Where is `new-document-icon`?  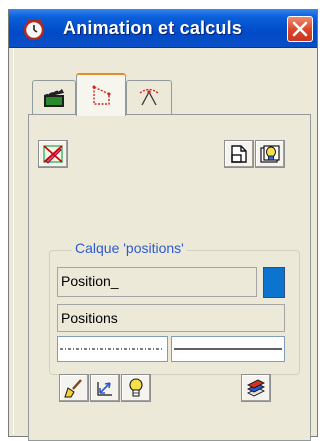
new-document-icon is located at coordinates (239, 154).